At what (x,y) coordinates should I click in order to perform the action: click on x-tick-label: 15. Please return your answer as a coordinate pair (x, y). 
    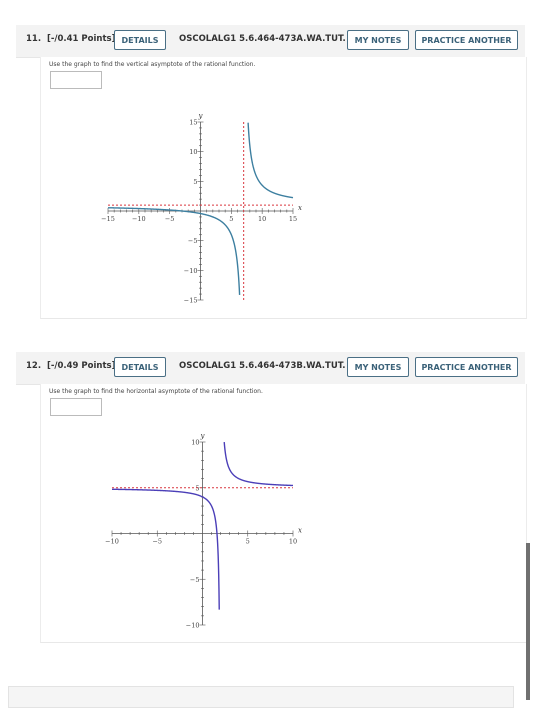
    Looking at the image, I should click on (293, 219).